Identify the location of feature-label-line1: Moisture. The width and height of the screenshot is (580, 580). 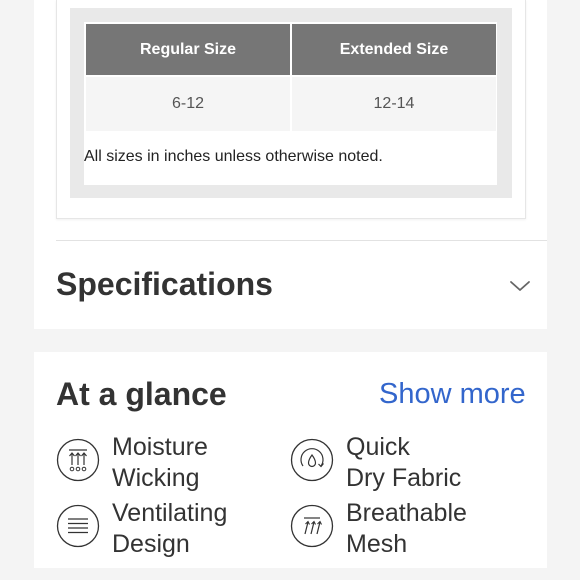
(160, 447).